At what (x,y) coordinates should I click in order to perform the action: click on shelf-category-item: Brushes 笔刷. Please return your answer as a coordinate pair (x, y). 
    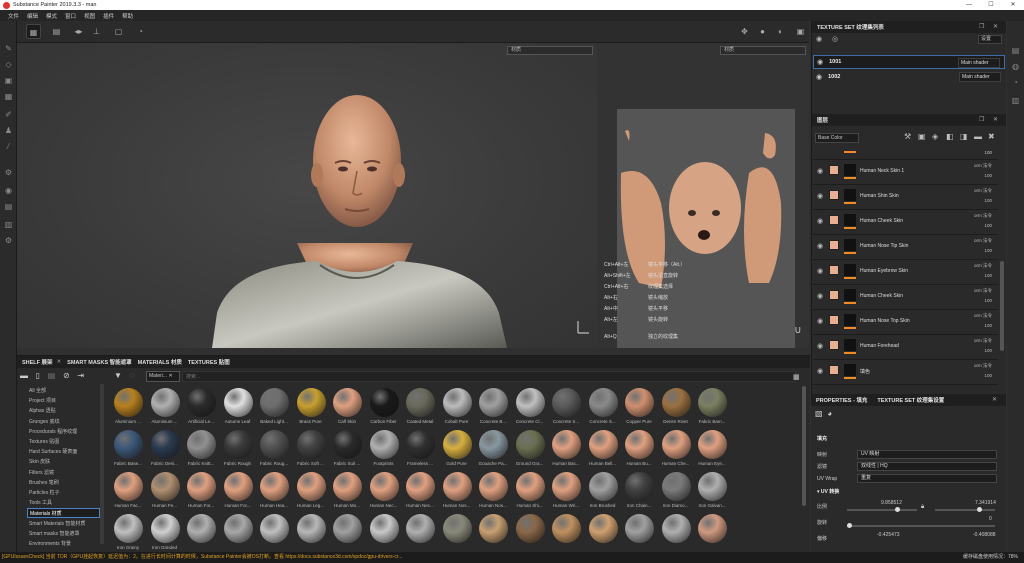
    Looking at the image, I should click on (63, 483).